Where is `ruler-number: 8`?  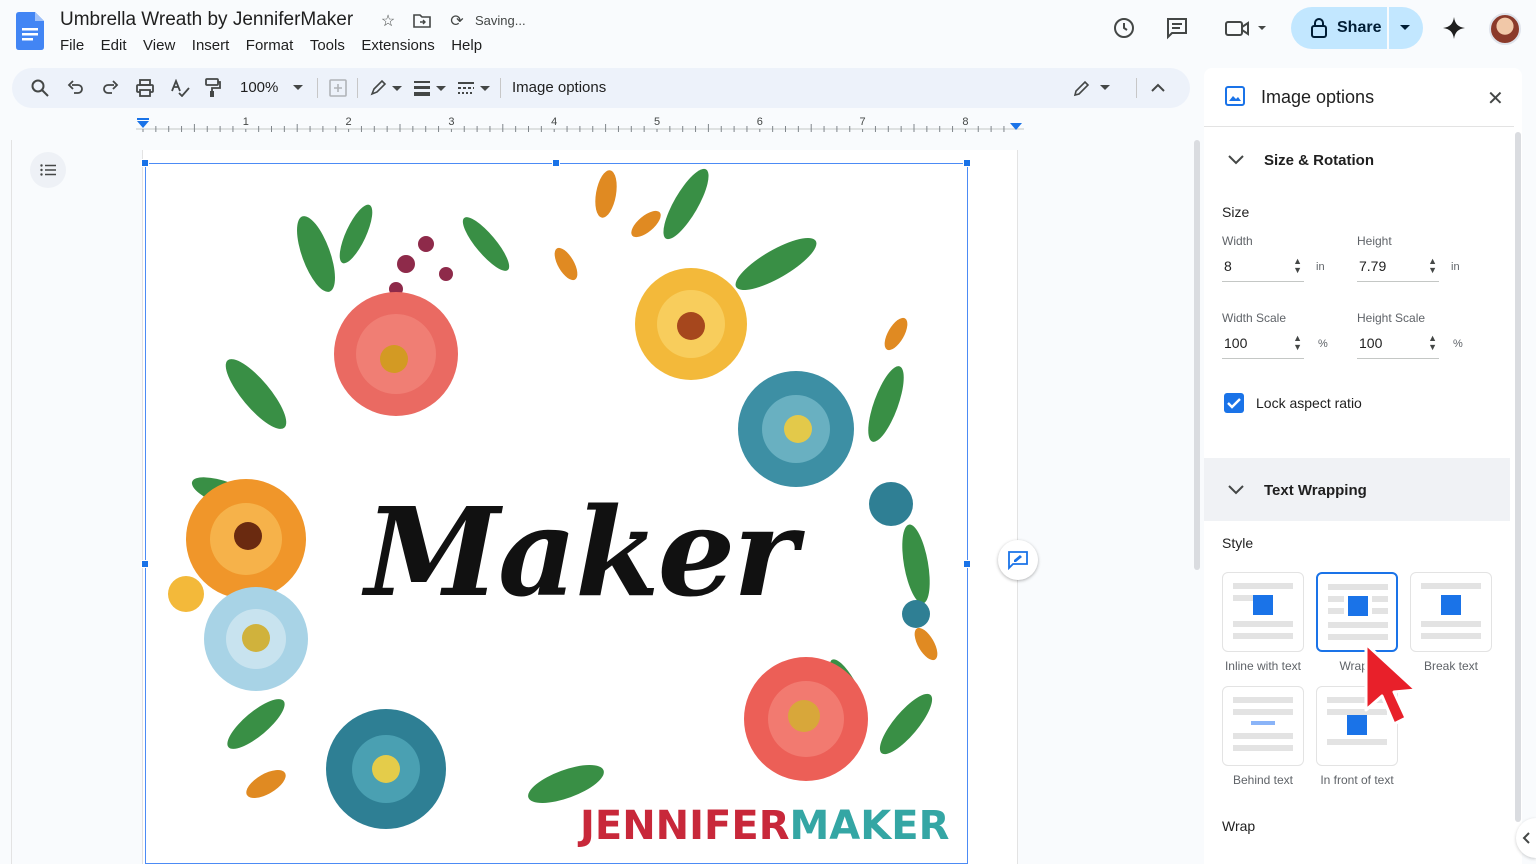 ruler-number: 8 is located at coordinates (965, 122).